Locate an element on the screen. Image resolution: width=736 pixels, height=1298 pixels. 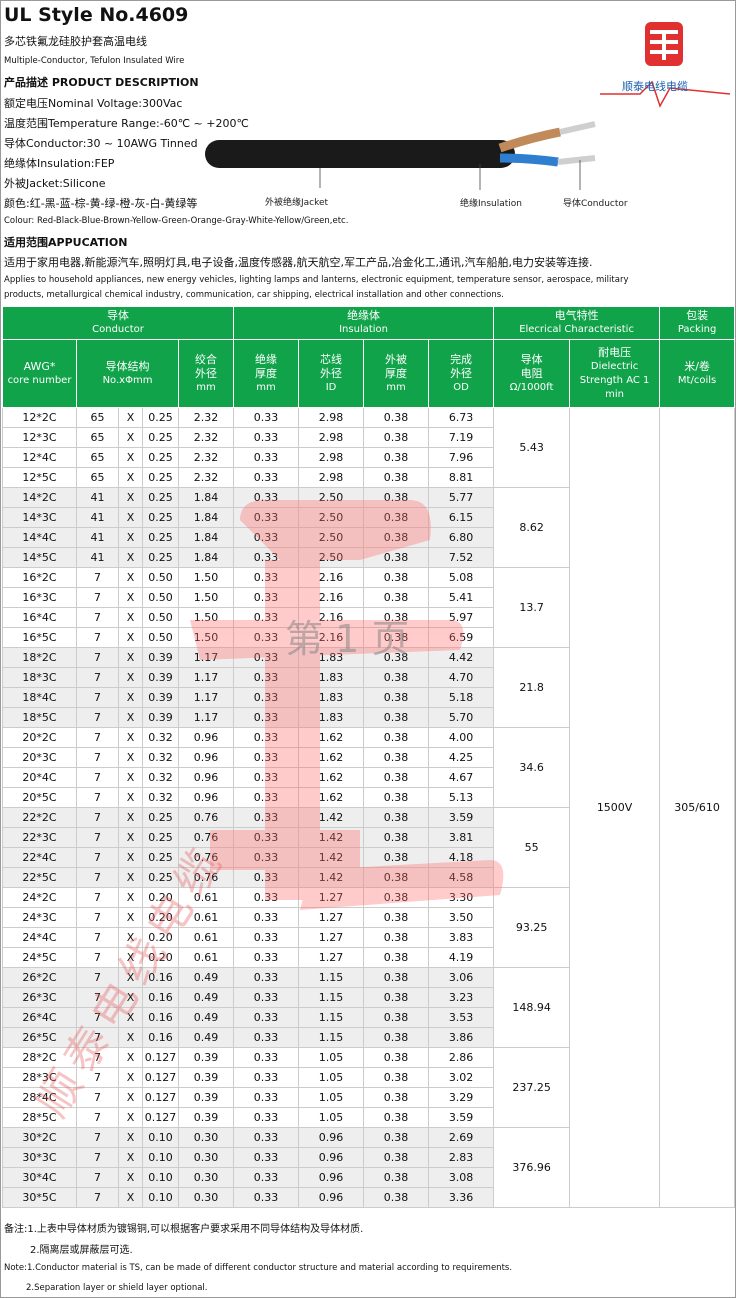
cell-finished-od: 4.18 is located at coordinates (461, 857).